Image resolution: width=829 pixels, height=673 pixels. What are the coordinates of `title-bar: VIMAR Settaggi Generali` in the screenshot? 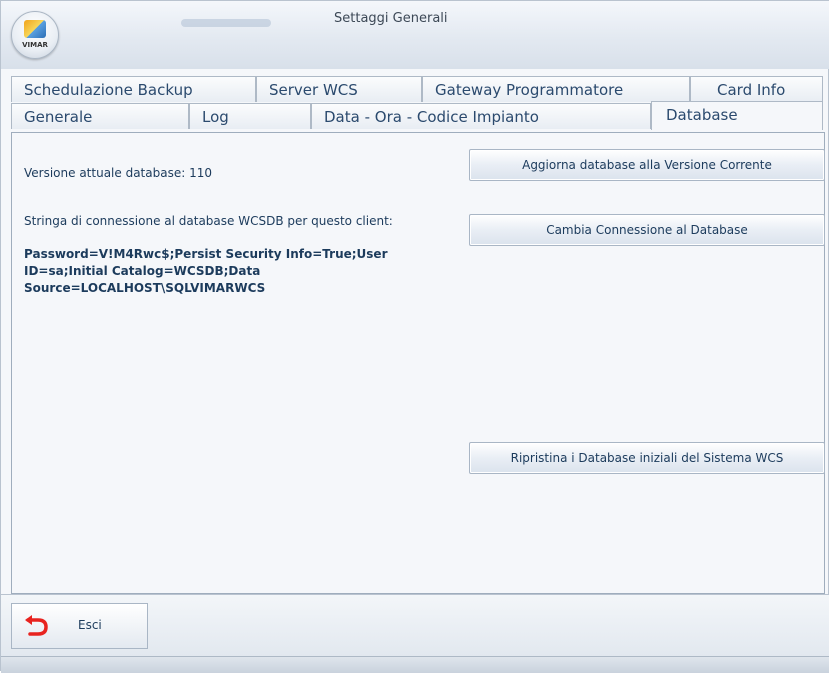 It's located at (415, 35).